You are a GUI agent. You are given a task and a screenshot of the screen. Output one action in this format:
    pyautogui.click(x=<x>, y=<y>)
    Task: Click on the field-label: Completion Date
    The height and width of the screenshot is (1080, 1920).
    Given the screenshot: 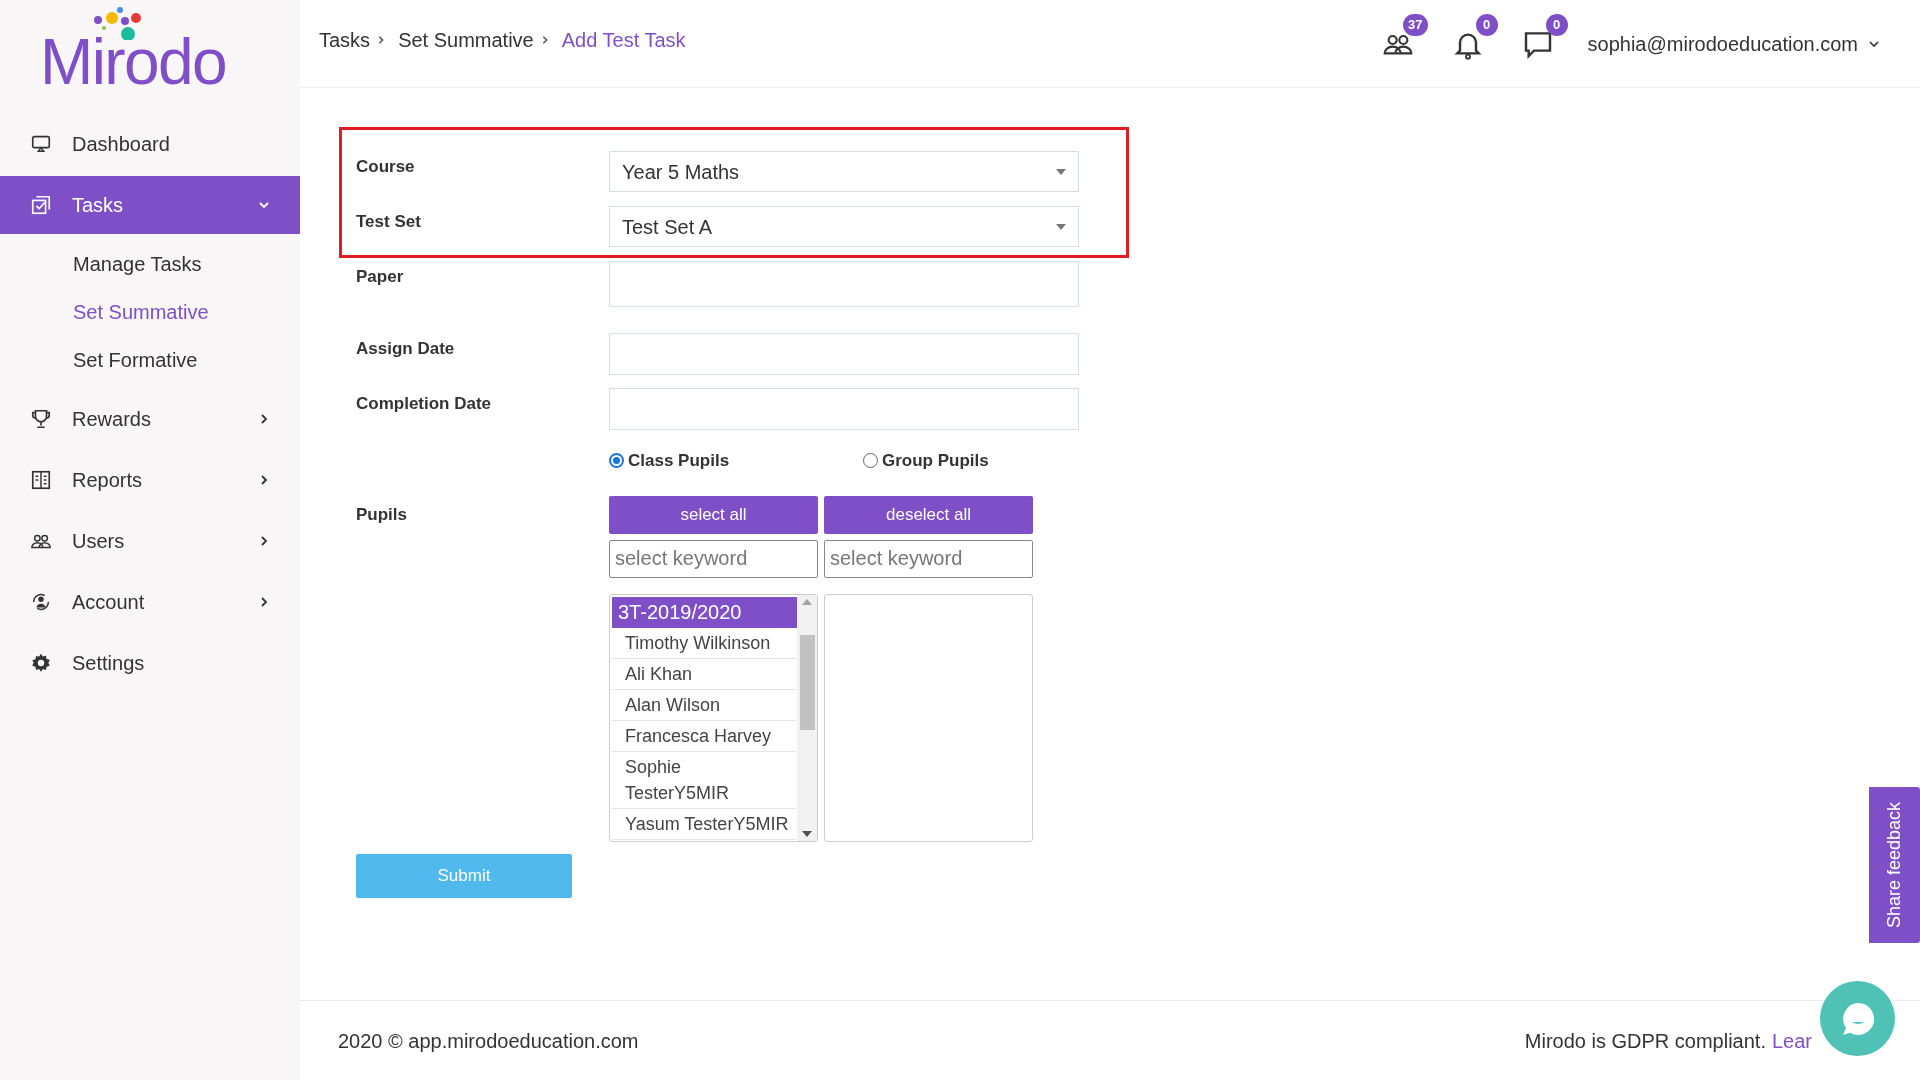 What is the action you would take?
    pyautogui.click(x=424, y=404)
    